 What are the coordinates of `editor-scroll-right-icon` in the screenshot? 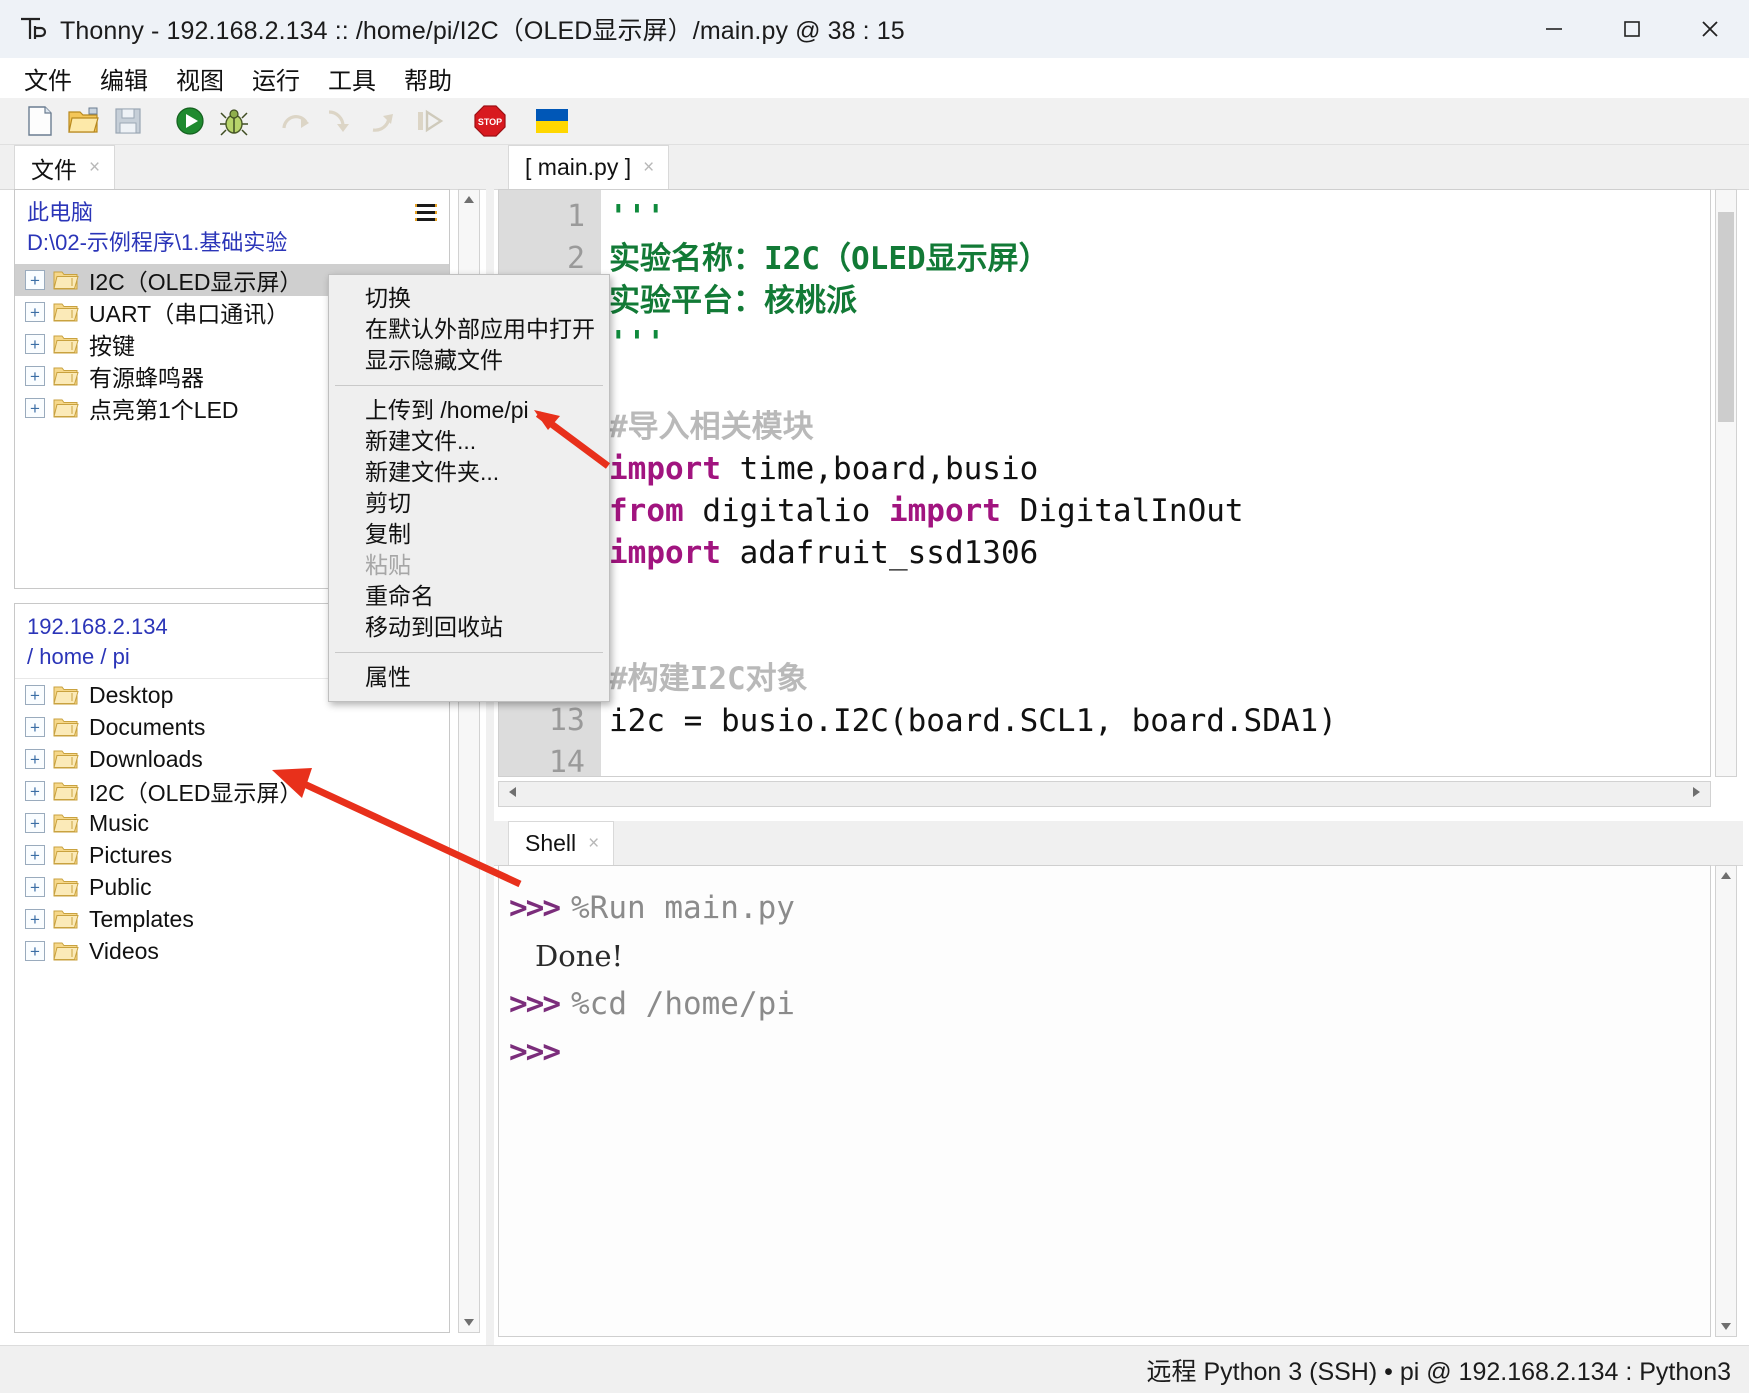 It's located at (1696, 794).